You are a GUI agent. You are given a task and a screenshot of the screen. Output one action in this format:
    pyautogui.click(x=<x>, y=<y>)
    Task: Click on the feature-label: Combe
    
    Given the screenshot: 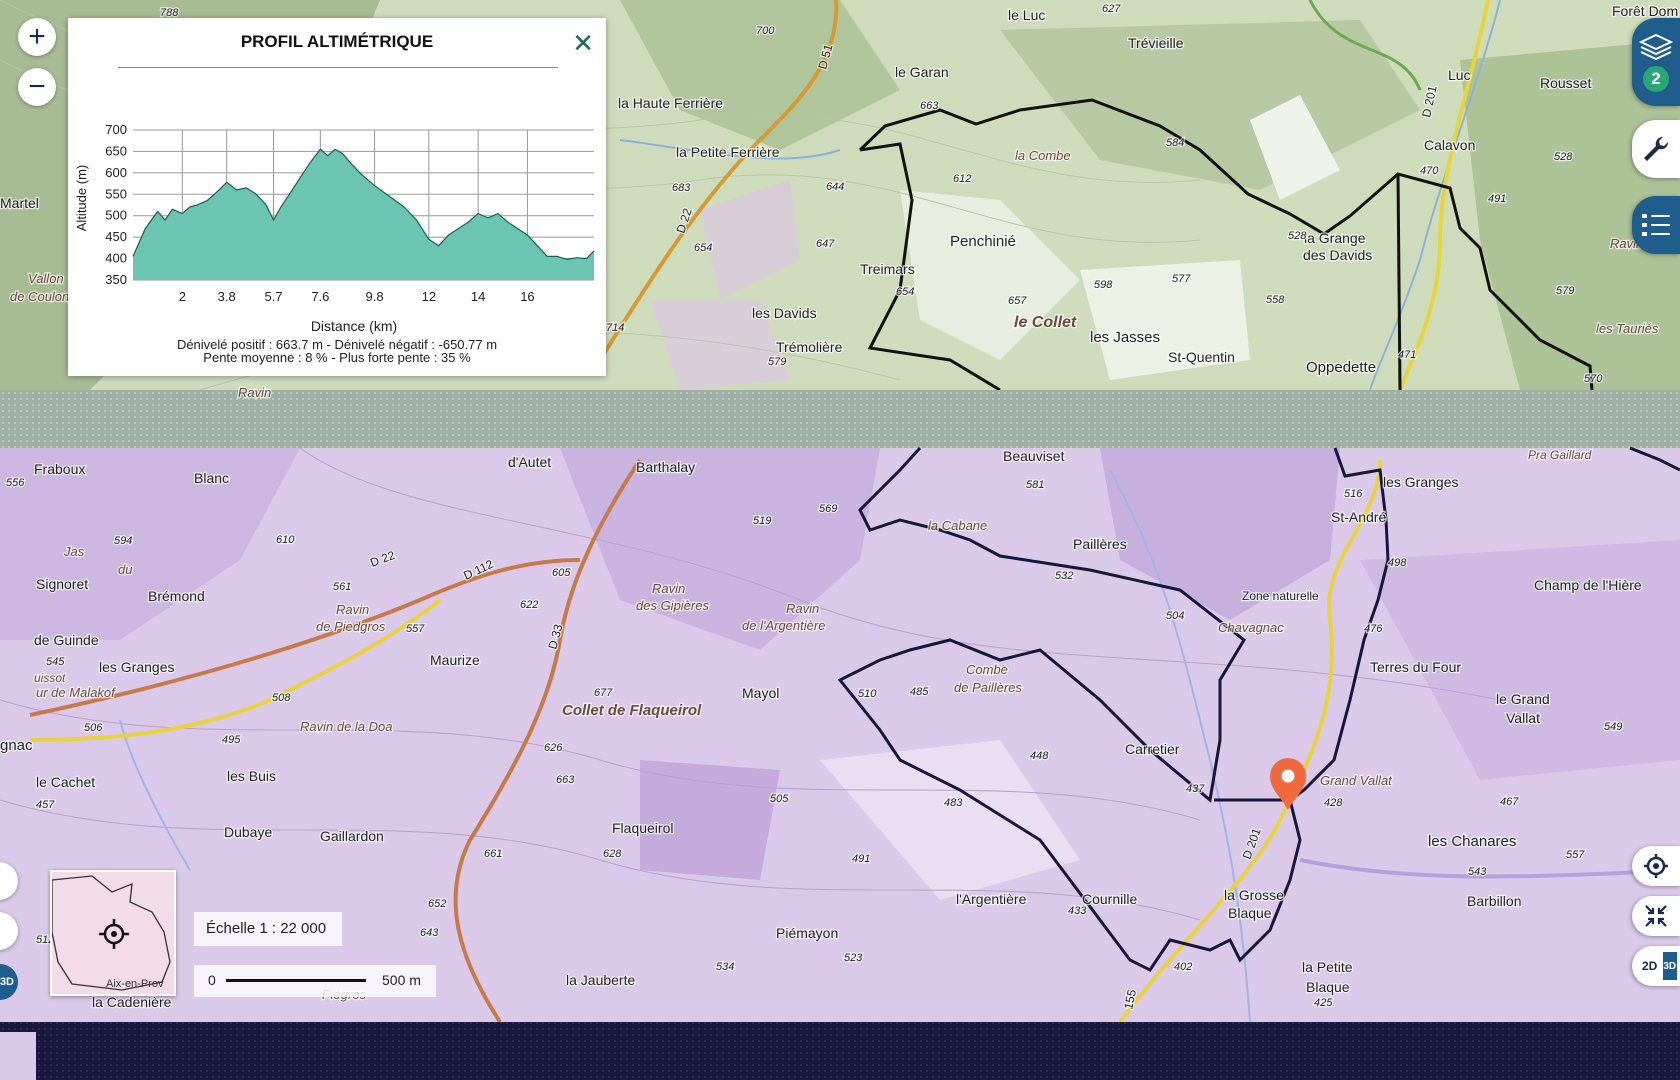 What is the action you would take?
    pyautogui.click(x=987, y=669)
    